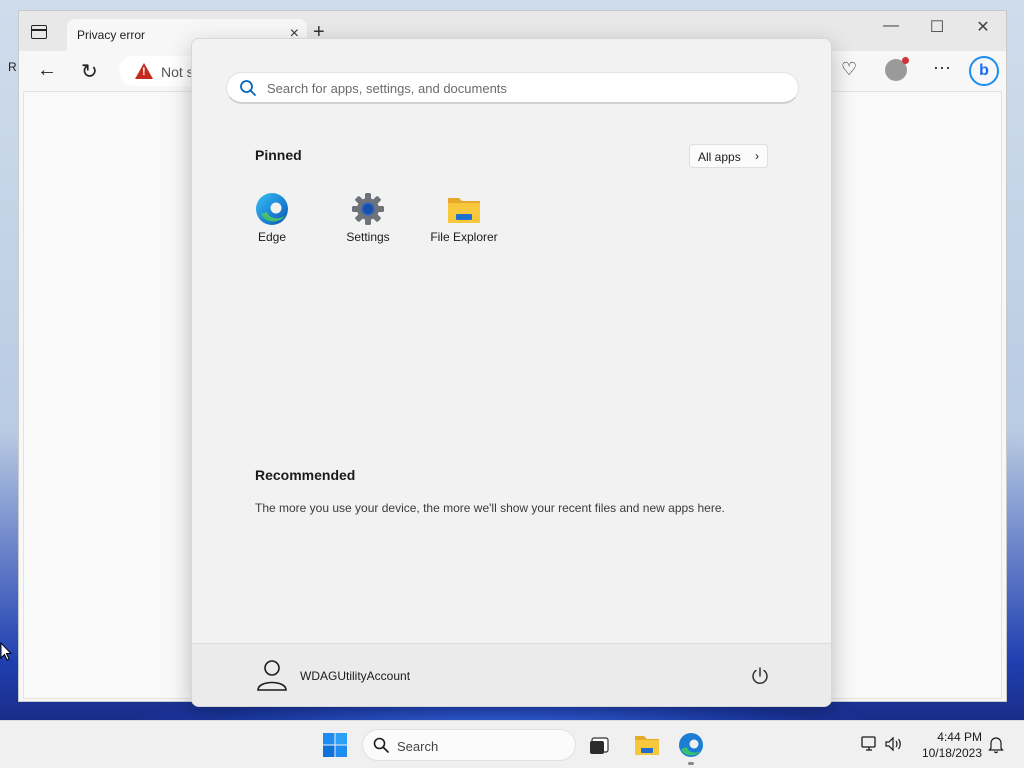 This screenshot has height=768, width=1024. Describe the element at coordinates (39, 32) in the screenshot. I see `tab-actions-icon` at that location.